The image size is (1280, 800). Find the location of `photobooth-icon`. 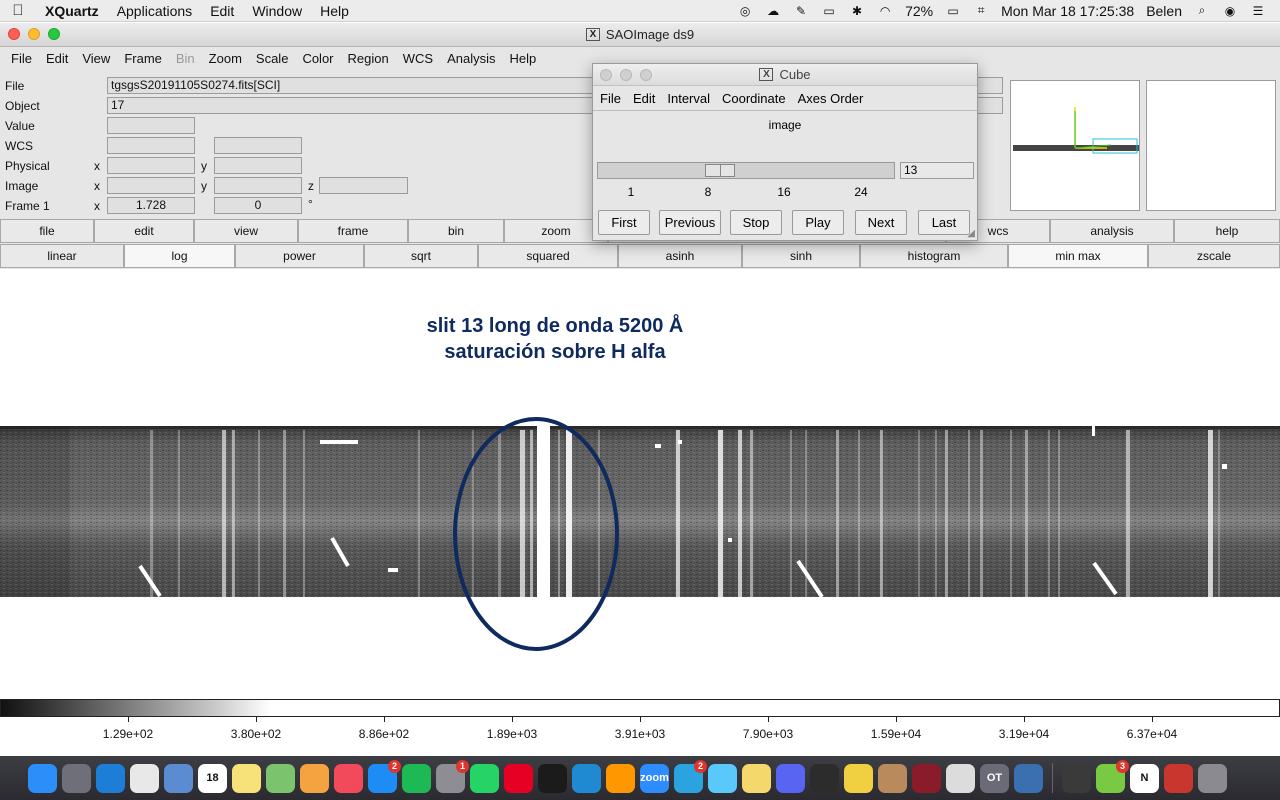

photobooth-icon is located at coordinates (1178, 778).